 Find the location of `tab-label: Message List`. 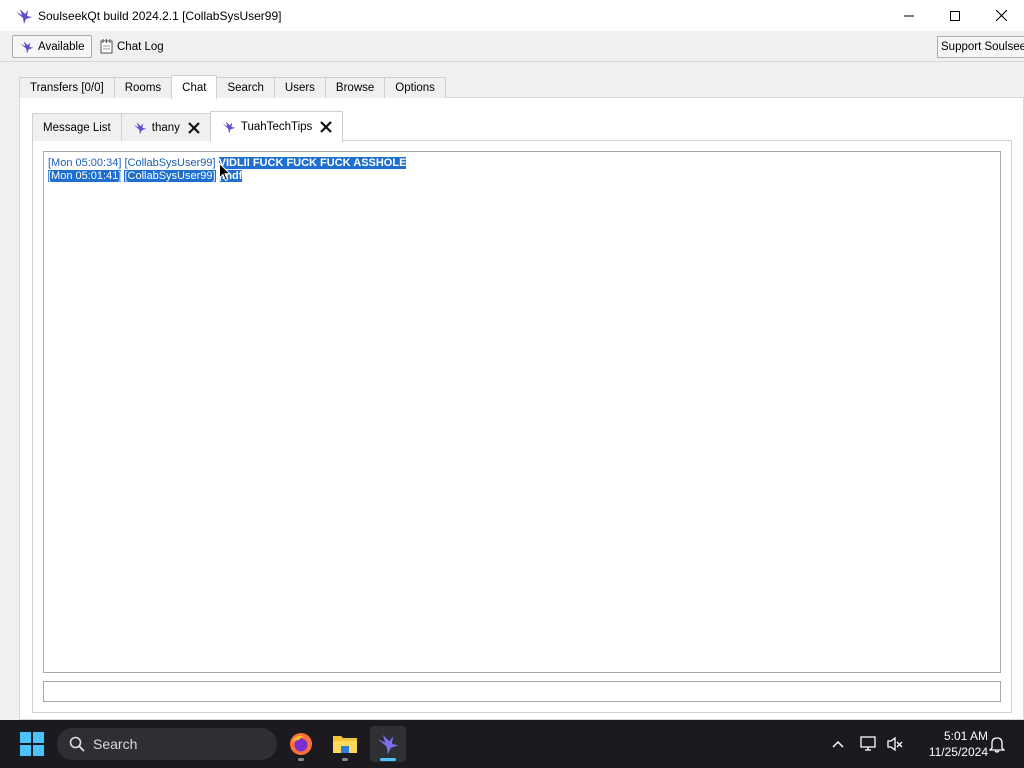

tab-label: Message List is located at coordinates (77, 127).